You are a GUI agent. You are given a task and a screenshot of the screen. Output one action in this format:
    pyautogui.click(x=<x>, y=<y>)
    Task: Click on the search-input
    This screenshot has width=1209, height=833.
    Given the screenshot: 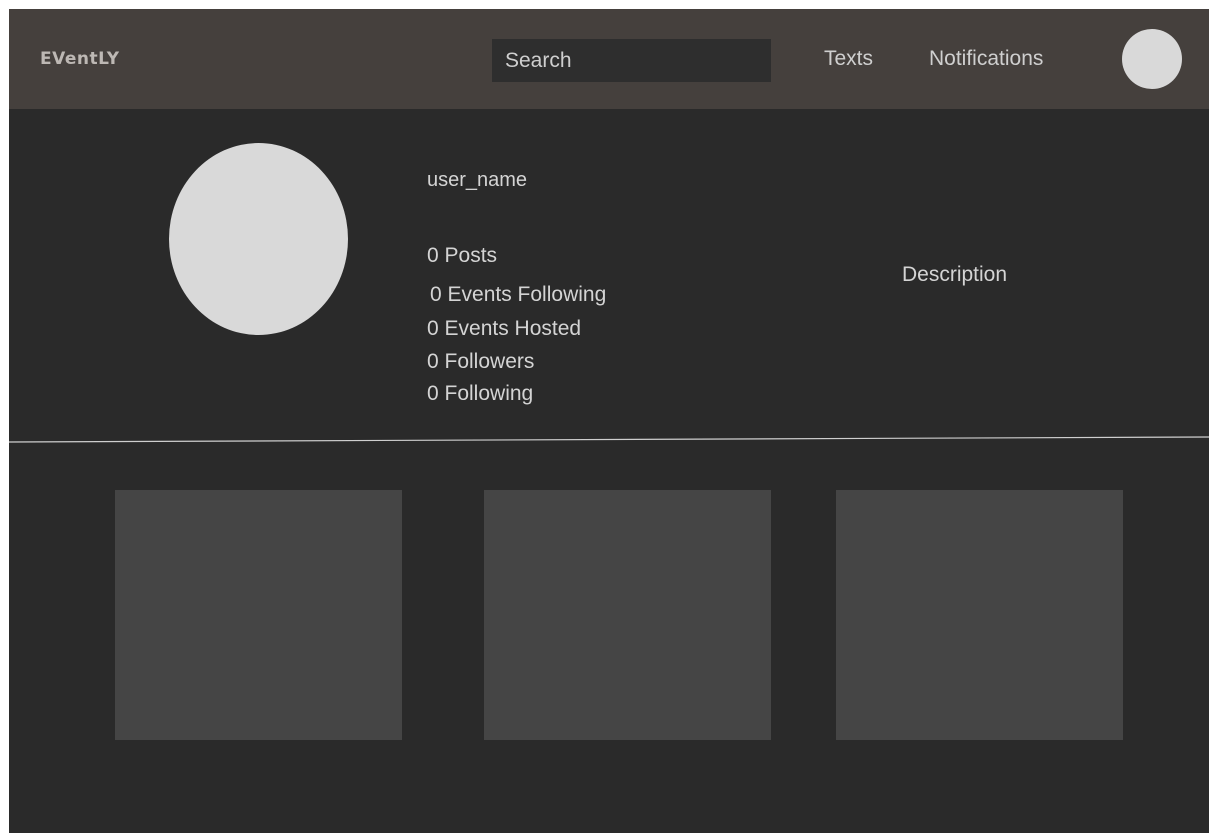 What is the action you would take?
    pyautogui.click(x=631, y=60)
    